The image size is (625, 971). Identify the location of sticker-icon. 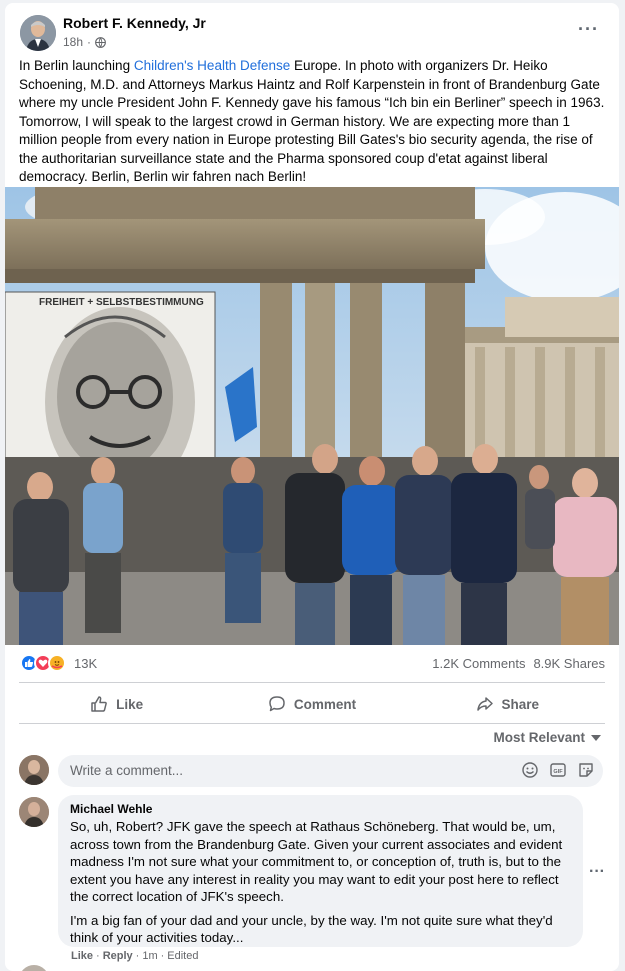
(586, 770).